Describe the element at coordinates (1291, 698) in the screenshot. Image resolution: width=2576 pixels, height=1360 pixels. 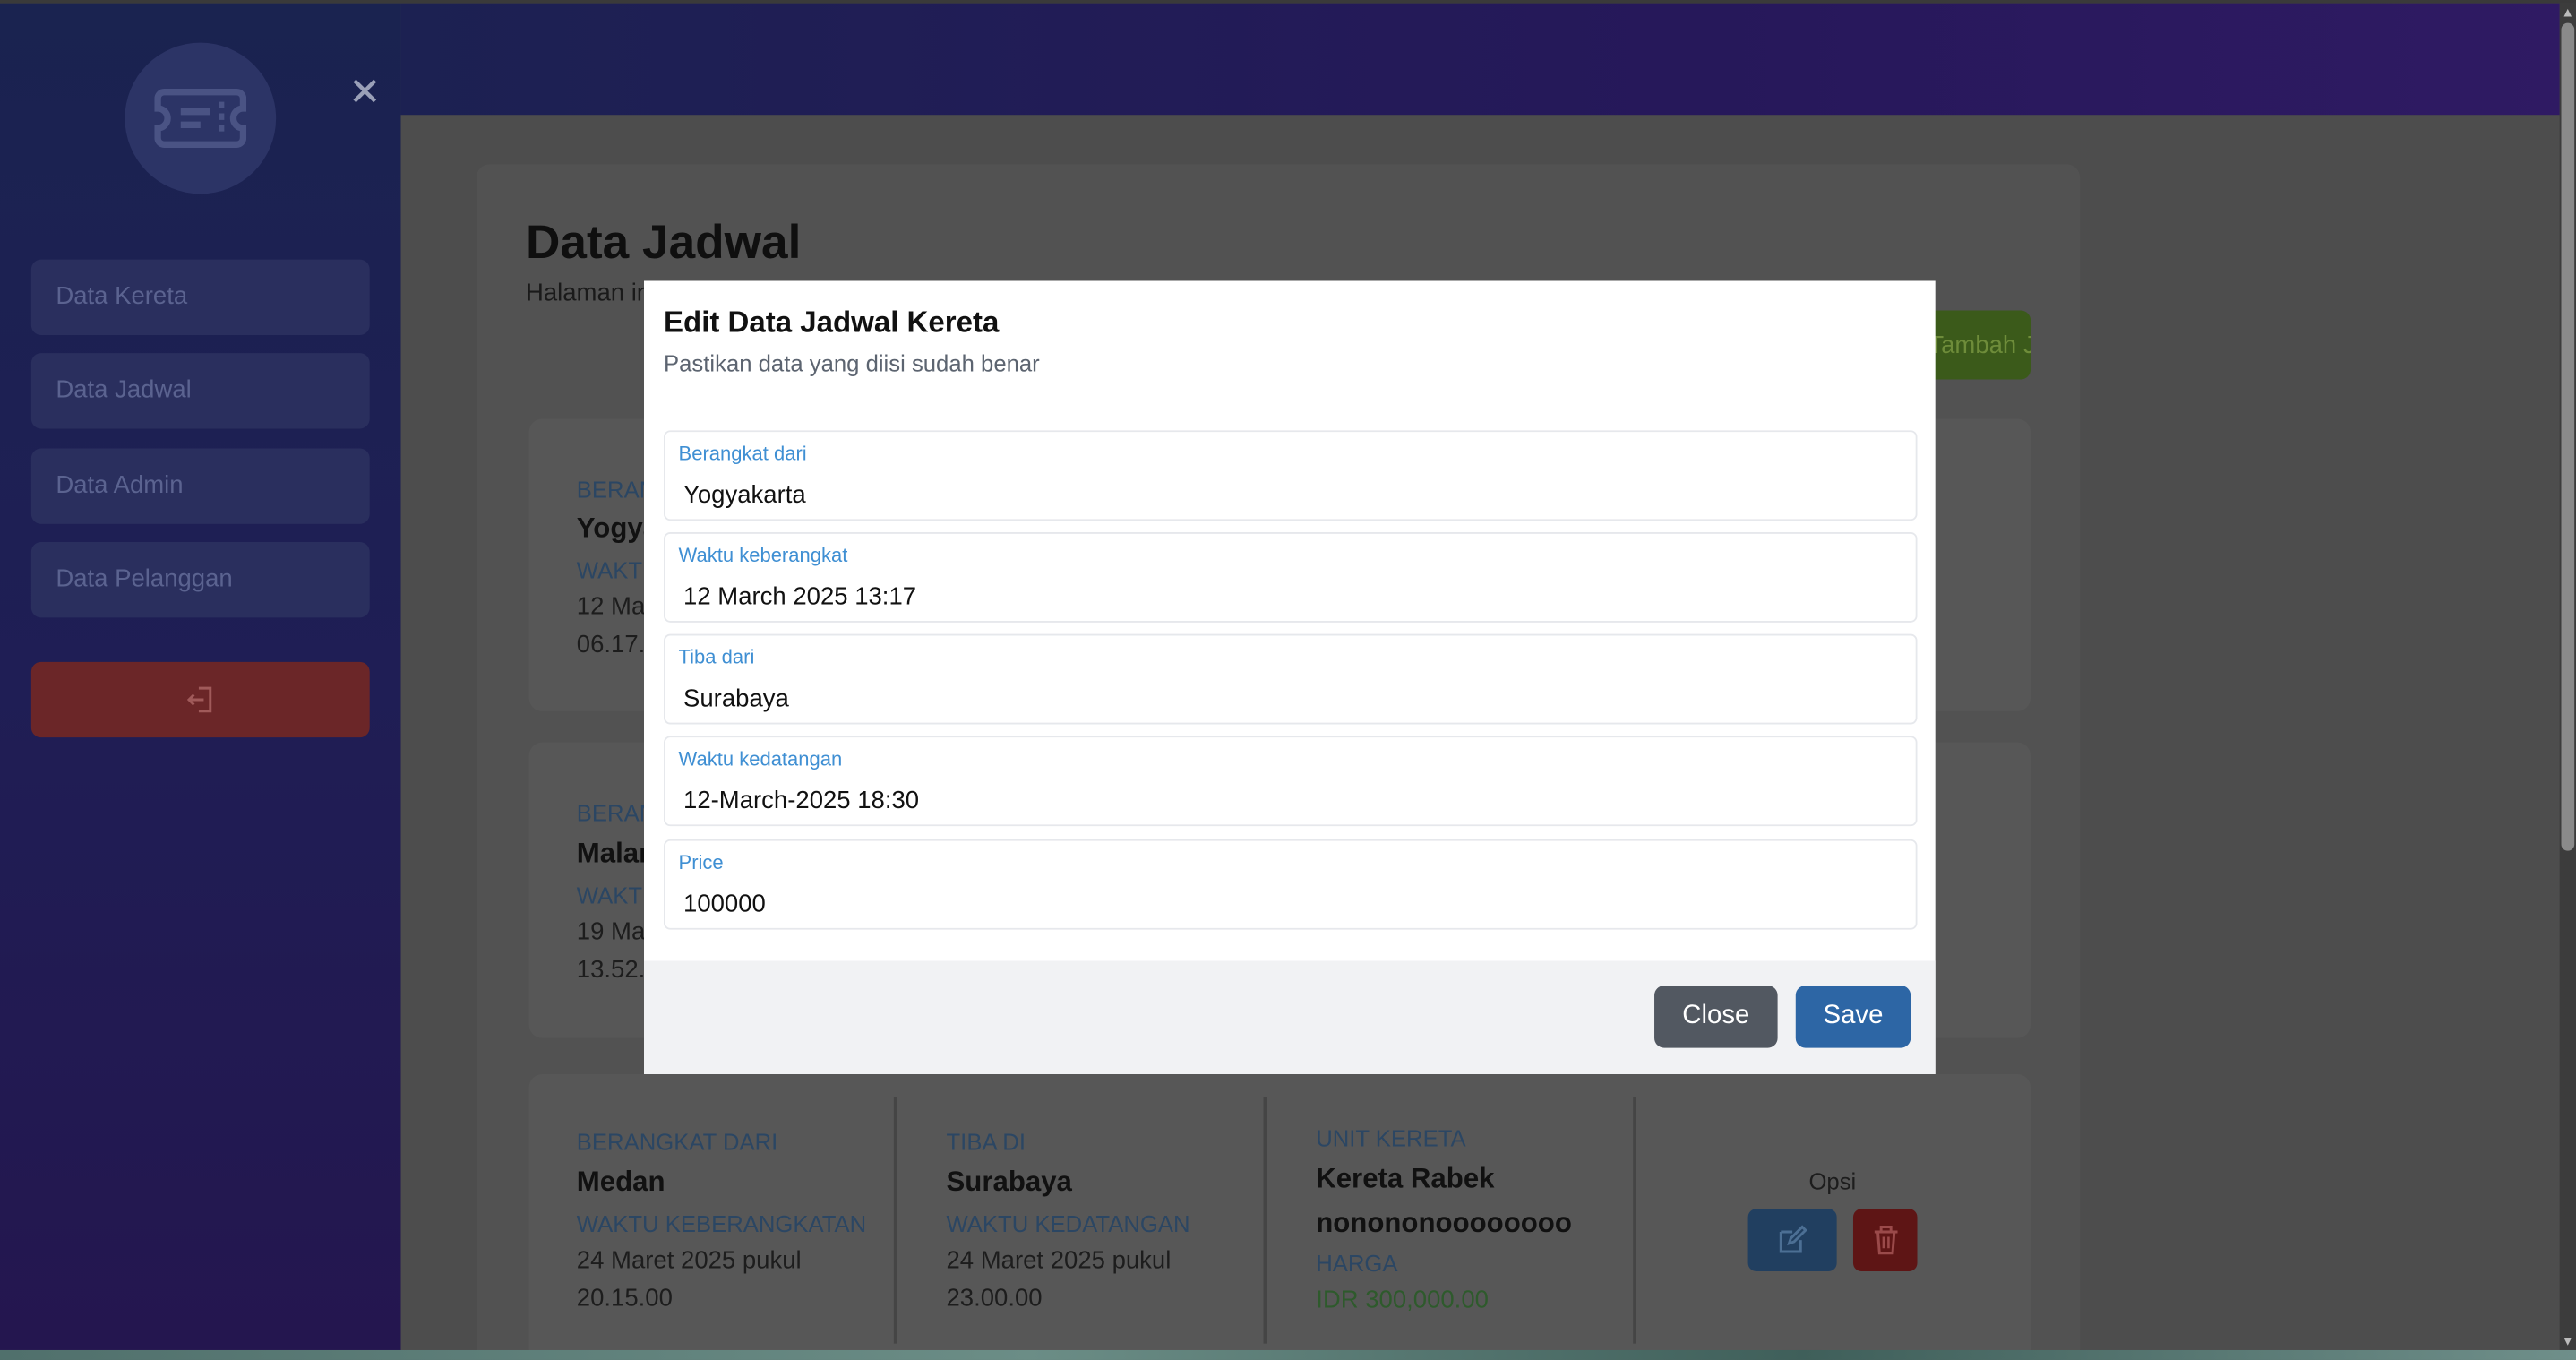
I see `arrival-city-input` at that location.